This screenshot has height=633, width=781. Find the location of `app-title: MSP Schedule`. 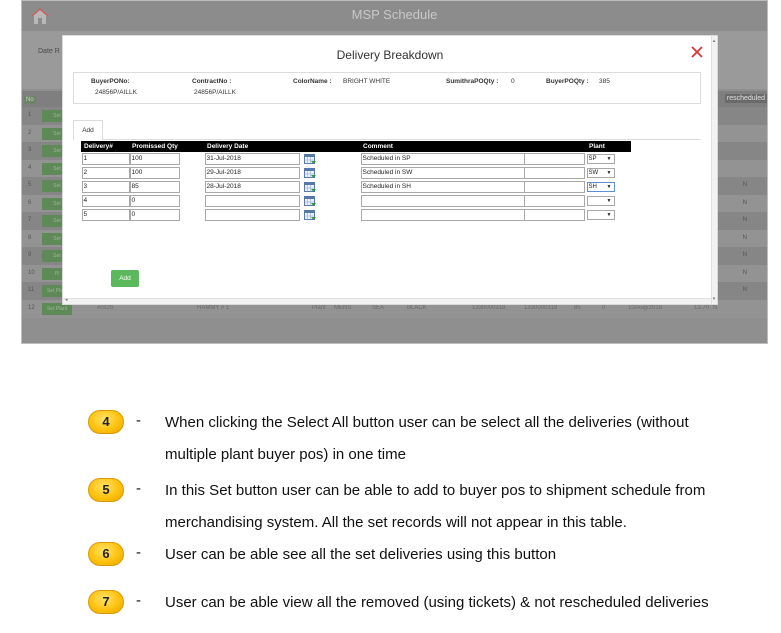

app-title: MSP Schedule is located at coordinates (394, 14).